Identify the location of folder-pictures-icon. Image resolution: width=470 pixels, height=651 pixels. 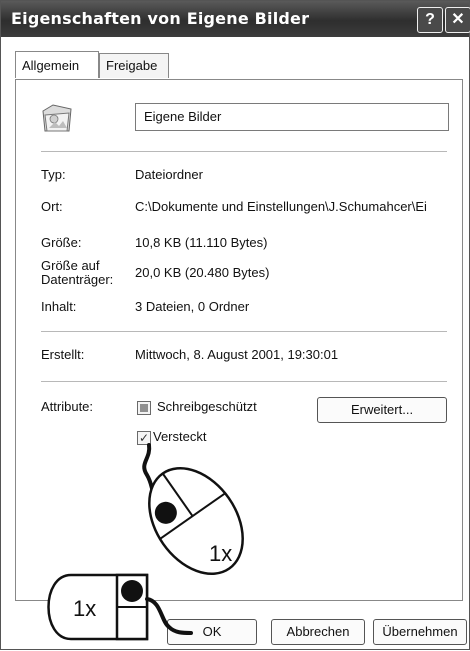
(57, 118).